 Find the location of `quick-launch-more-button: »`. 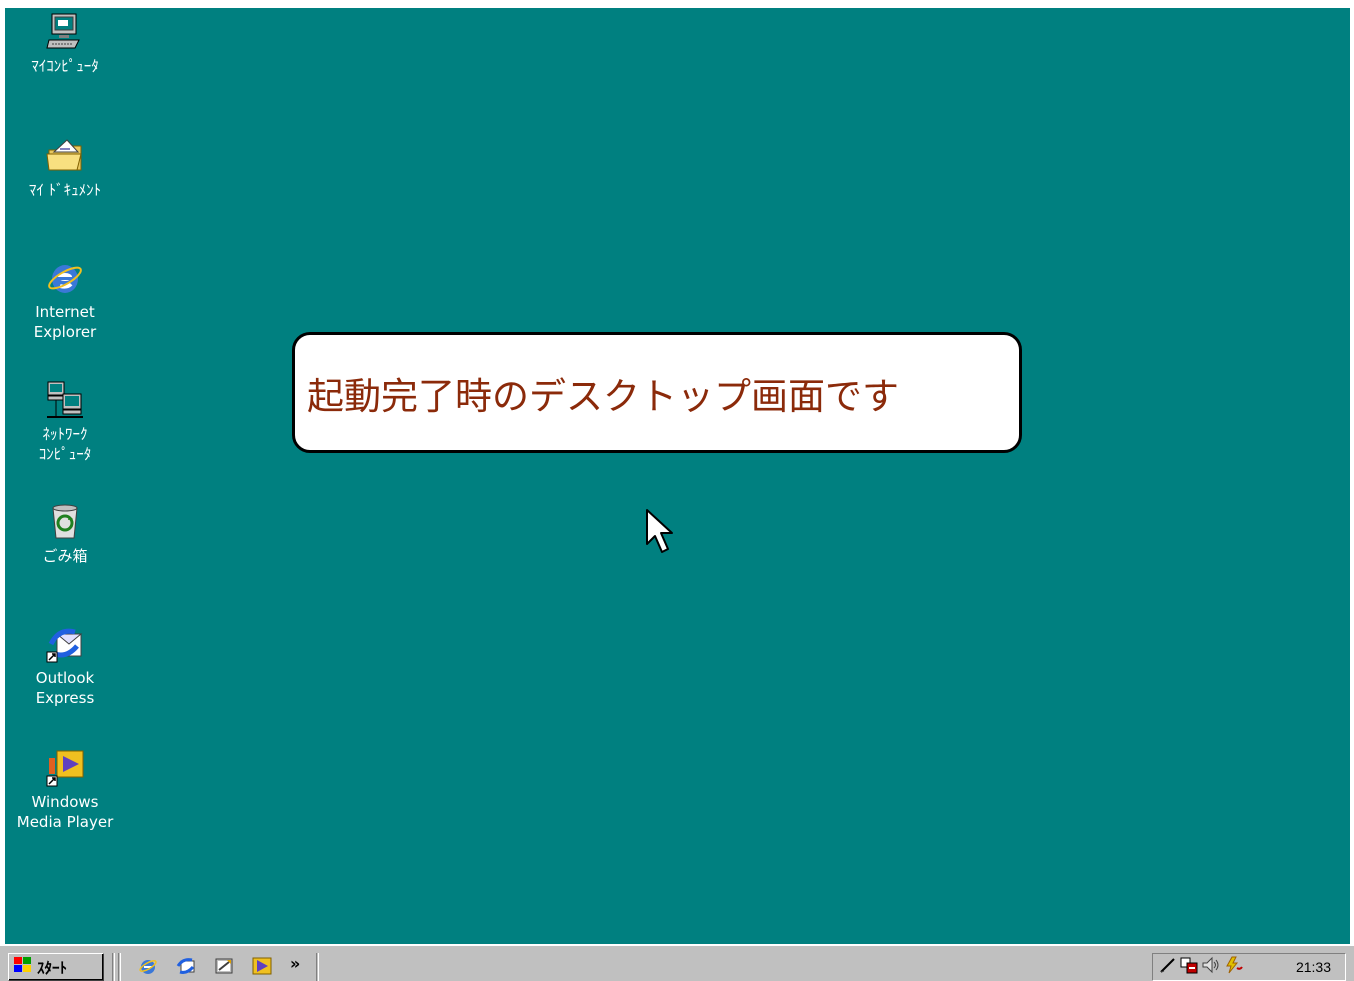

quick-launch-more-button: » is located at coordinates (295, 963).